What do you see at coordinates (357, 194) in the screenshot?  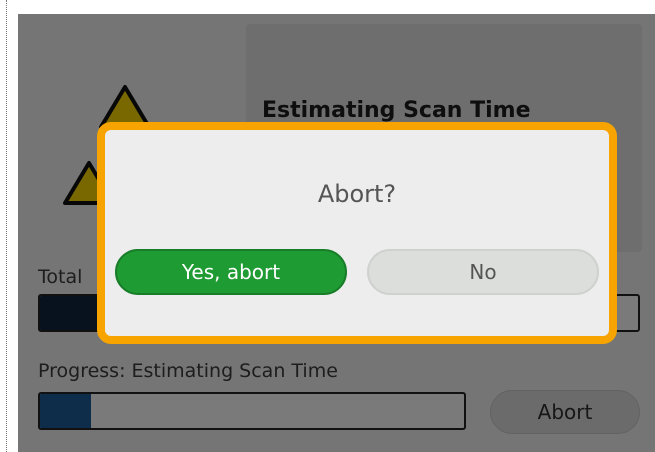 I see `dialog-title: Abort?` at bounding box center [357, 194].